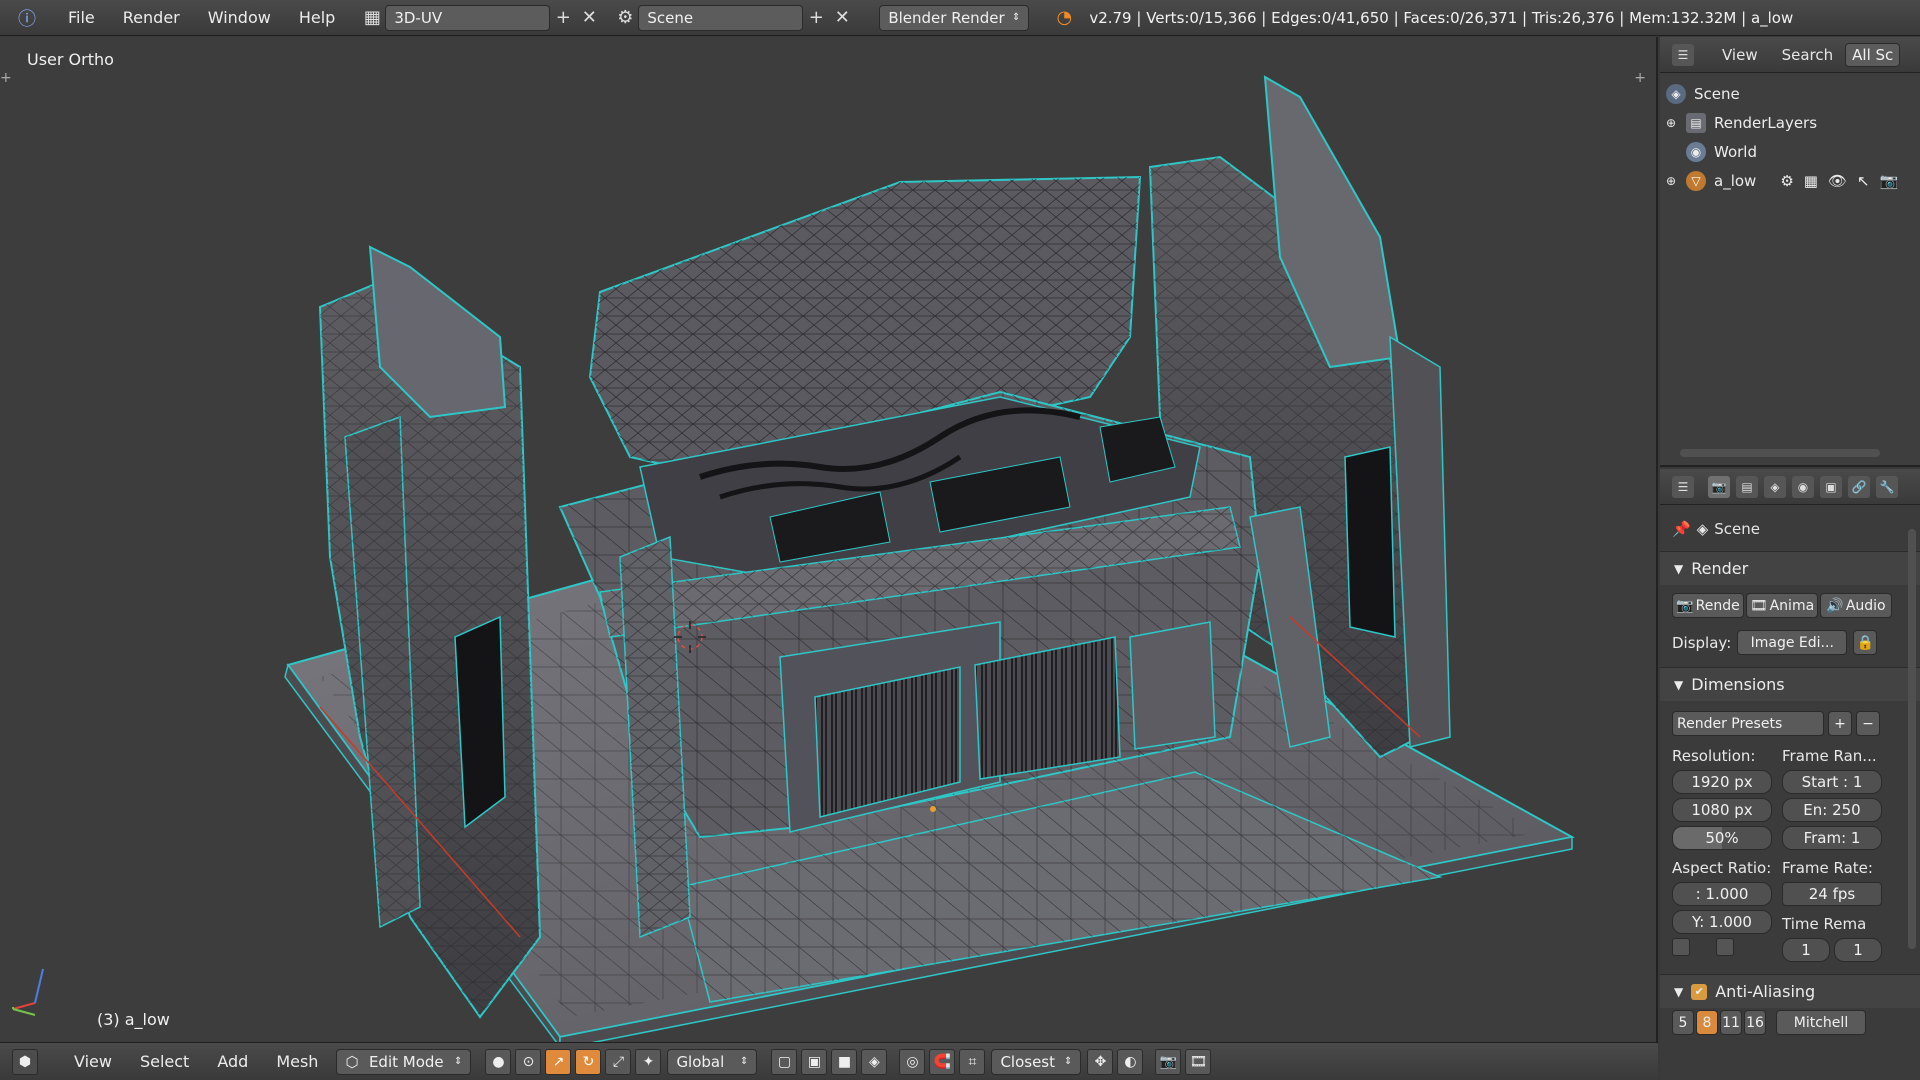 This screenshot has height=1080, width=1920. I want to click on outliner-menu-view: View, so click(1740, 55).